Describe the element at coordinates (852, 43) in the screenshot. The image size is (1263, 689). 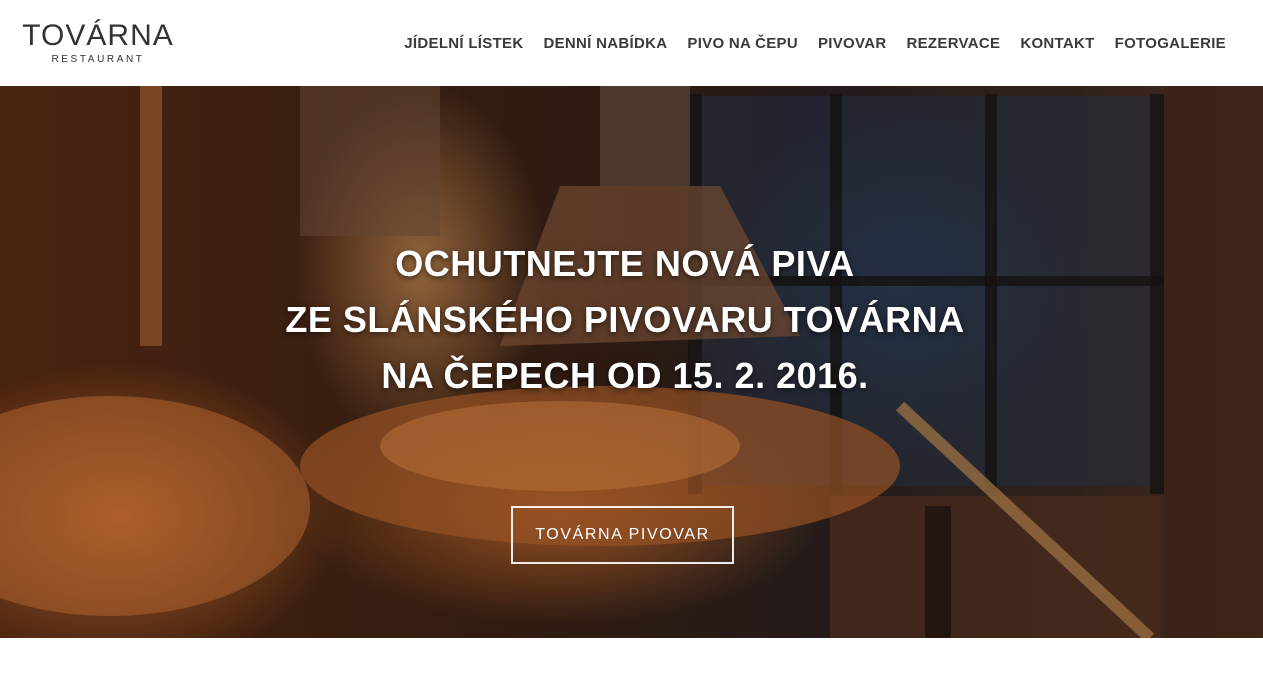
I see `nav-item-pivovar: PIVOVAR` at that location.